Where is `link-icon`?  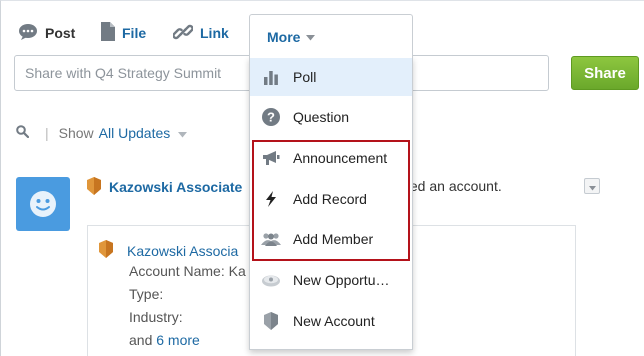
link-icon is located at coordinates (183, 33).